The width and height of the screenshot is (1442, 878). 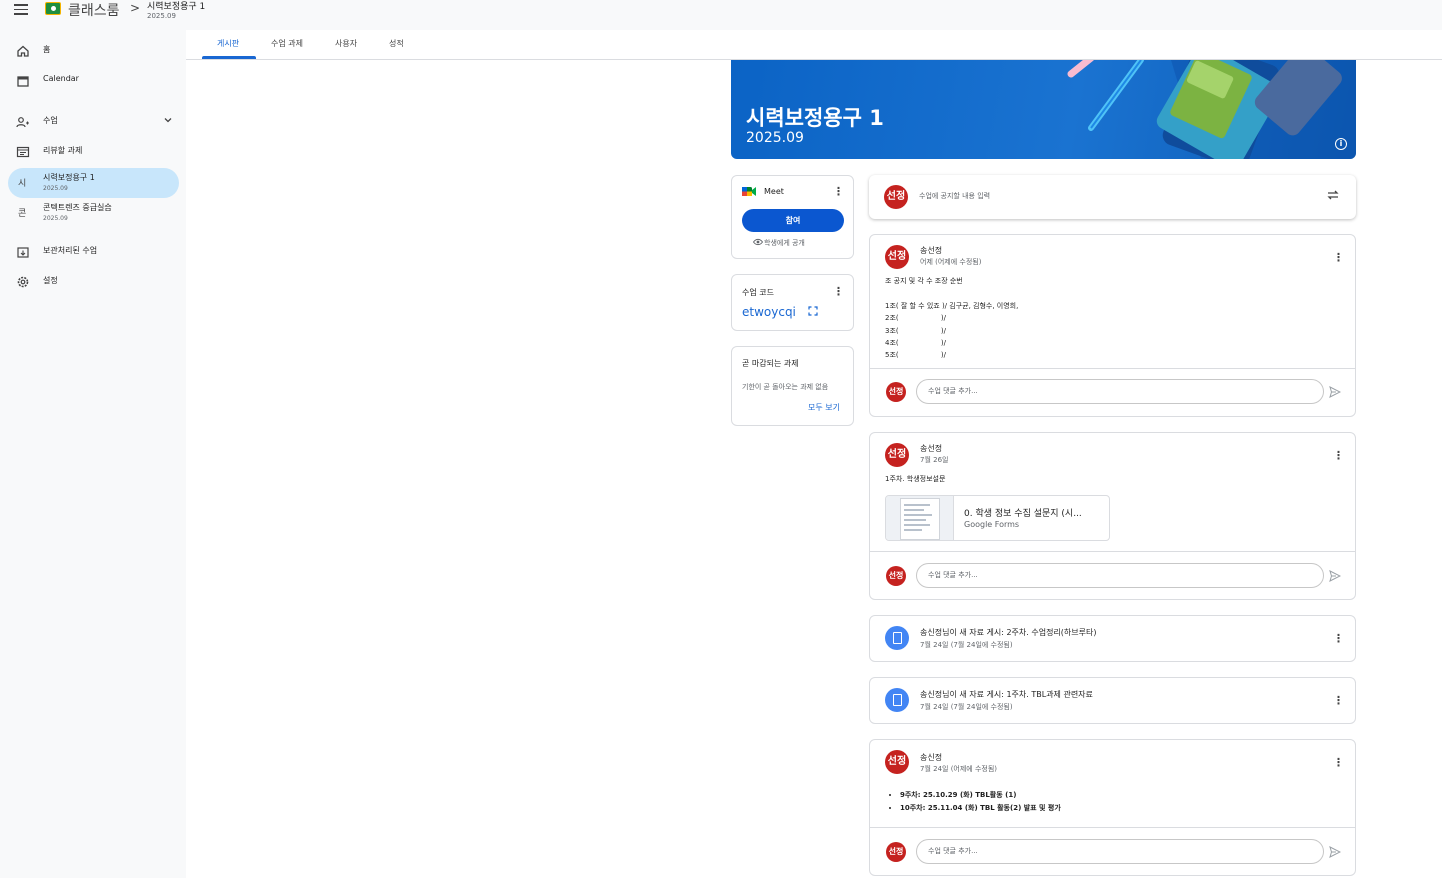 What do you see at coordinates (980, 795) in the screenshot?
I see `list-item: 9주차: 25.10.29 (화) TBL활동 (1)` at bounding box center [980, 795].